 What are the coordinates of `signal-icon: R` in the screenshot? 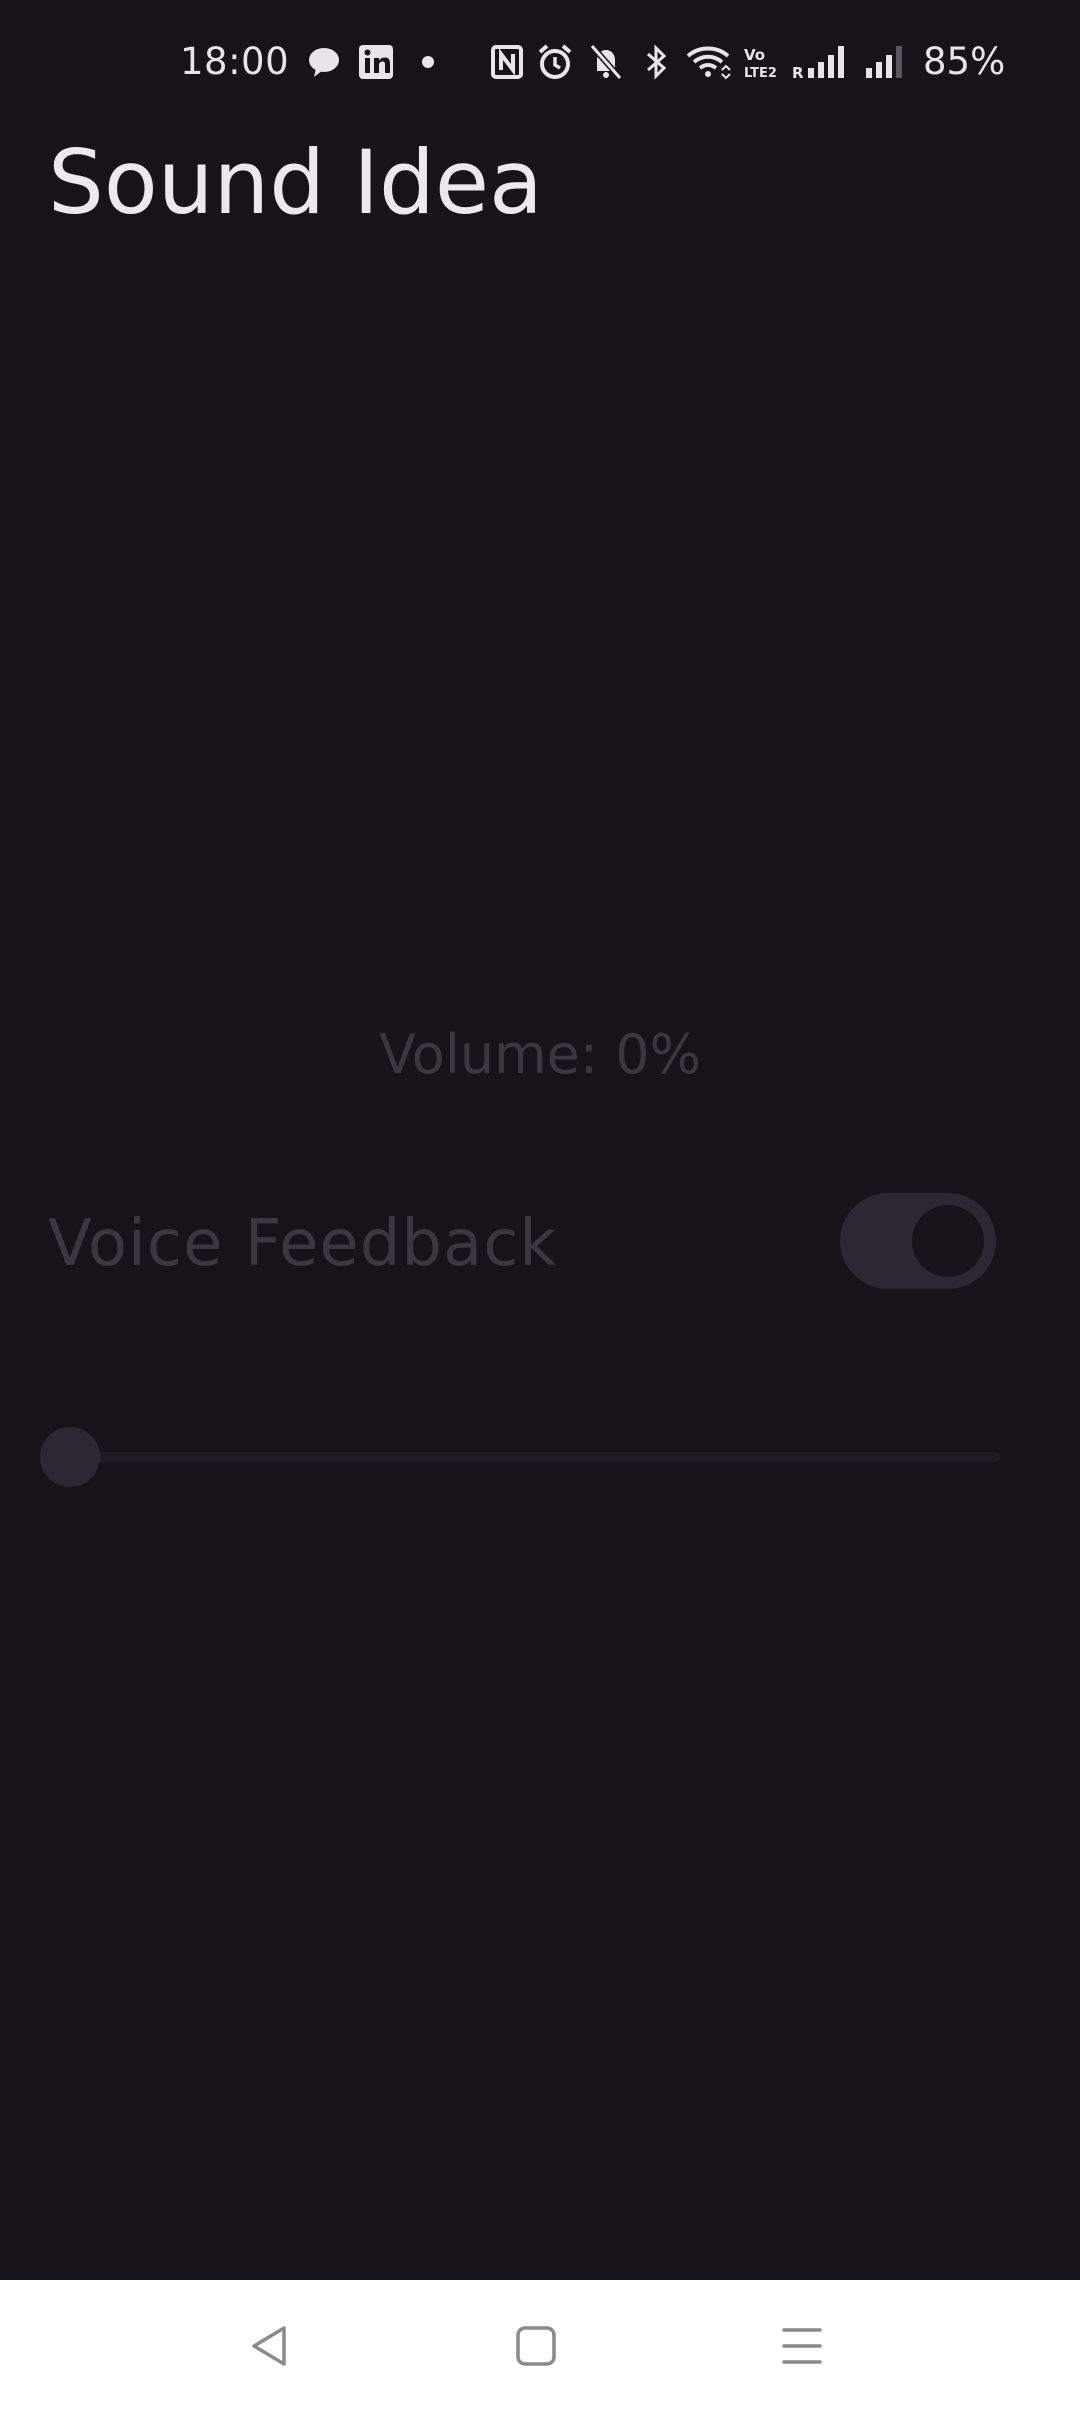 It's located at (818, 64).